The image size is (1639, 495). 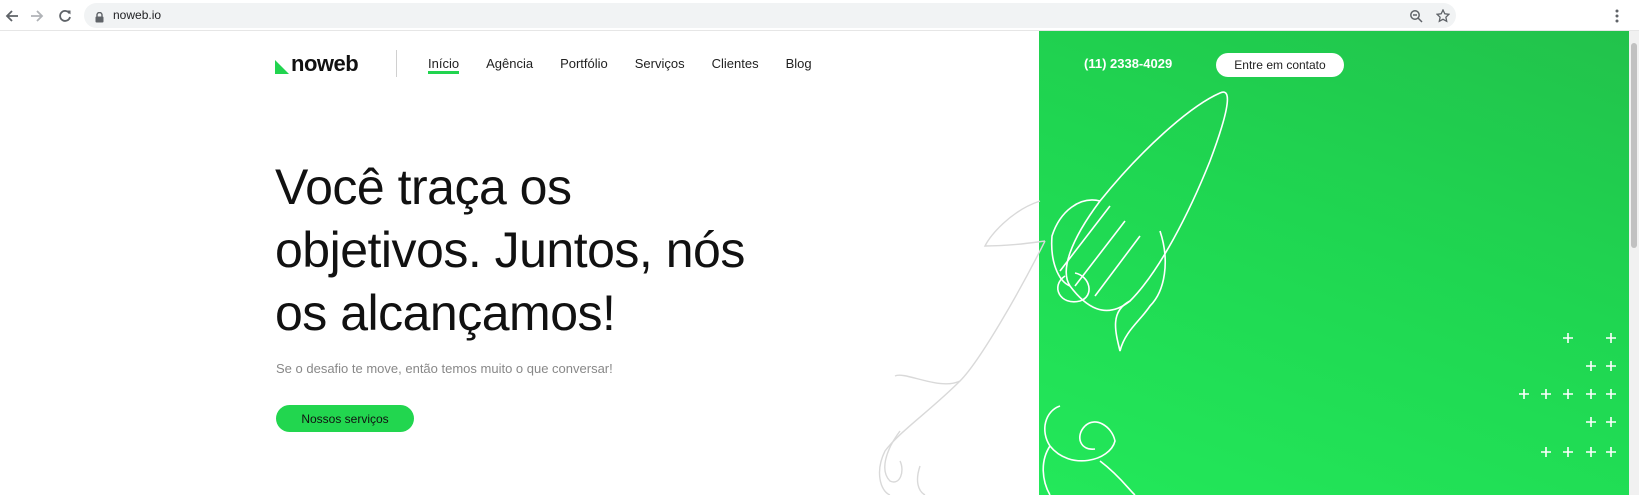 I want to click on nav-item-servicos: Serviços, so click(x=660, y=63).